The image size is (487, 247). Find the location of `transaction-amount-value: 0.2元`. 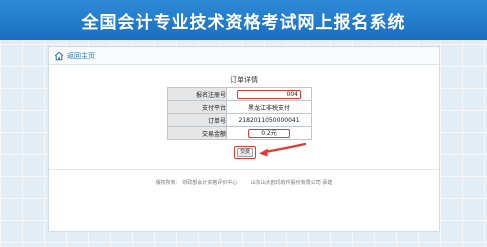

transaction-amount-value: 0.2元 is located at coordinates (269, 133).